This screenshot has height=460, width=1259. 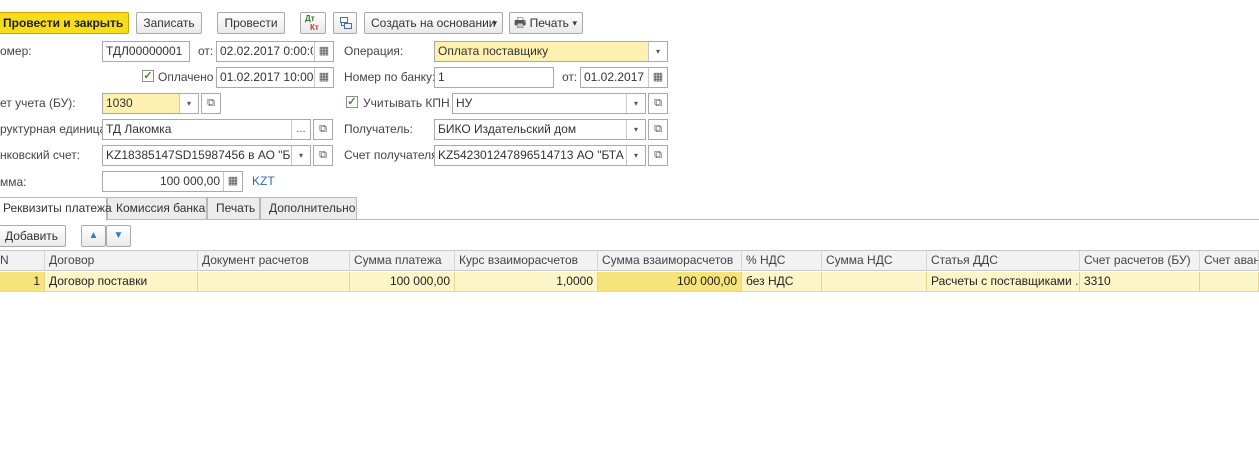 I want to click on table-cell: 3310, so click(x=1140, y=281).